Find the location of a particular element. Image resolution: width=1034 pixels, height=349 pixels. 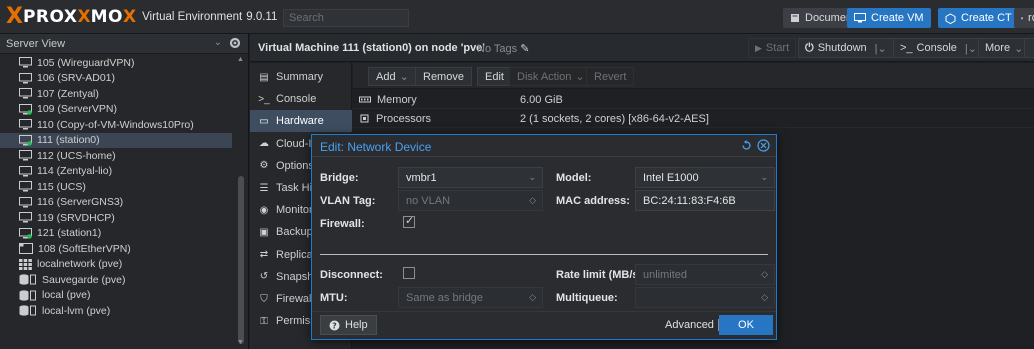

subnav-item-hardware: ▭ Hardware is located at coordinates (301, 121).